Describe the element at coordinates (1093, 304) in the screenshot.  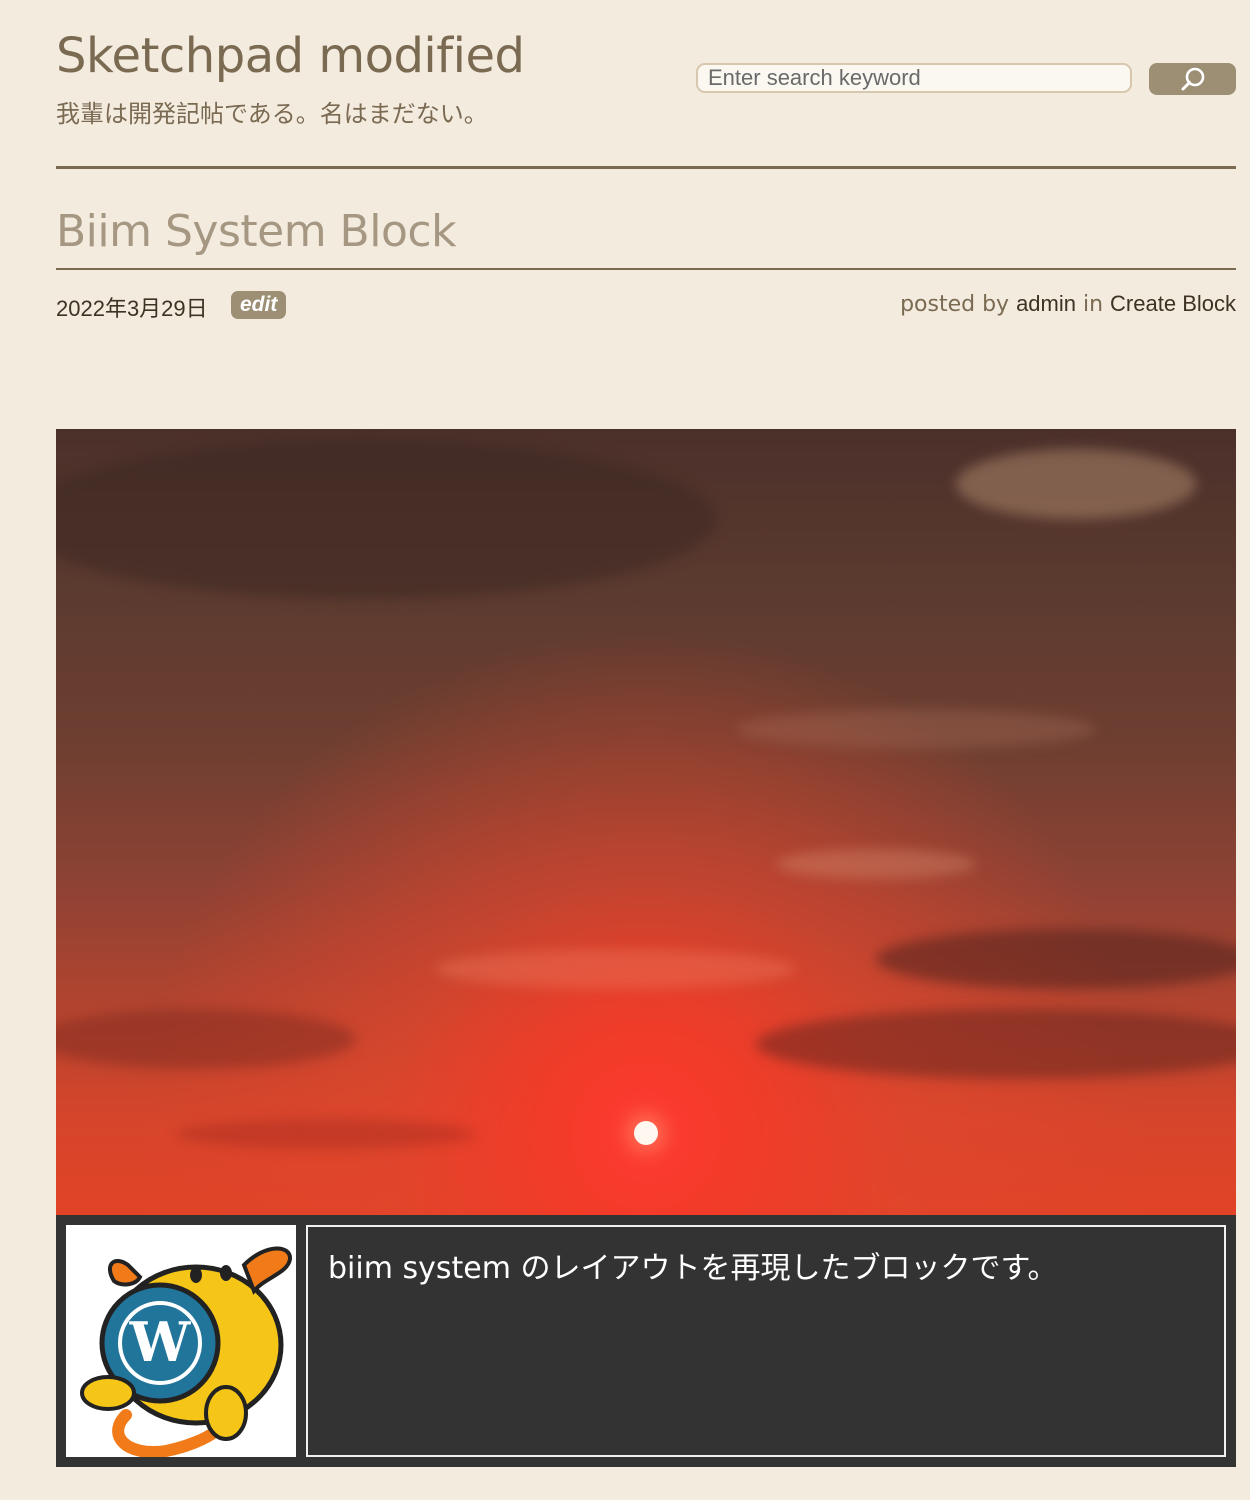
I see `in-label: in` at that location.